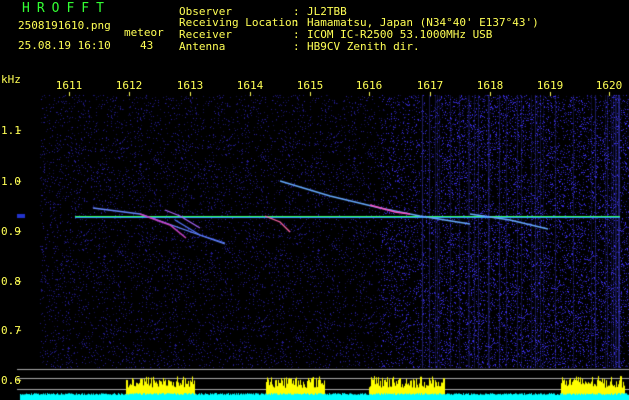  I want to click on y-tick-label: 0.6, so click(11, 380).